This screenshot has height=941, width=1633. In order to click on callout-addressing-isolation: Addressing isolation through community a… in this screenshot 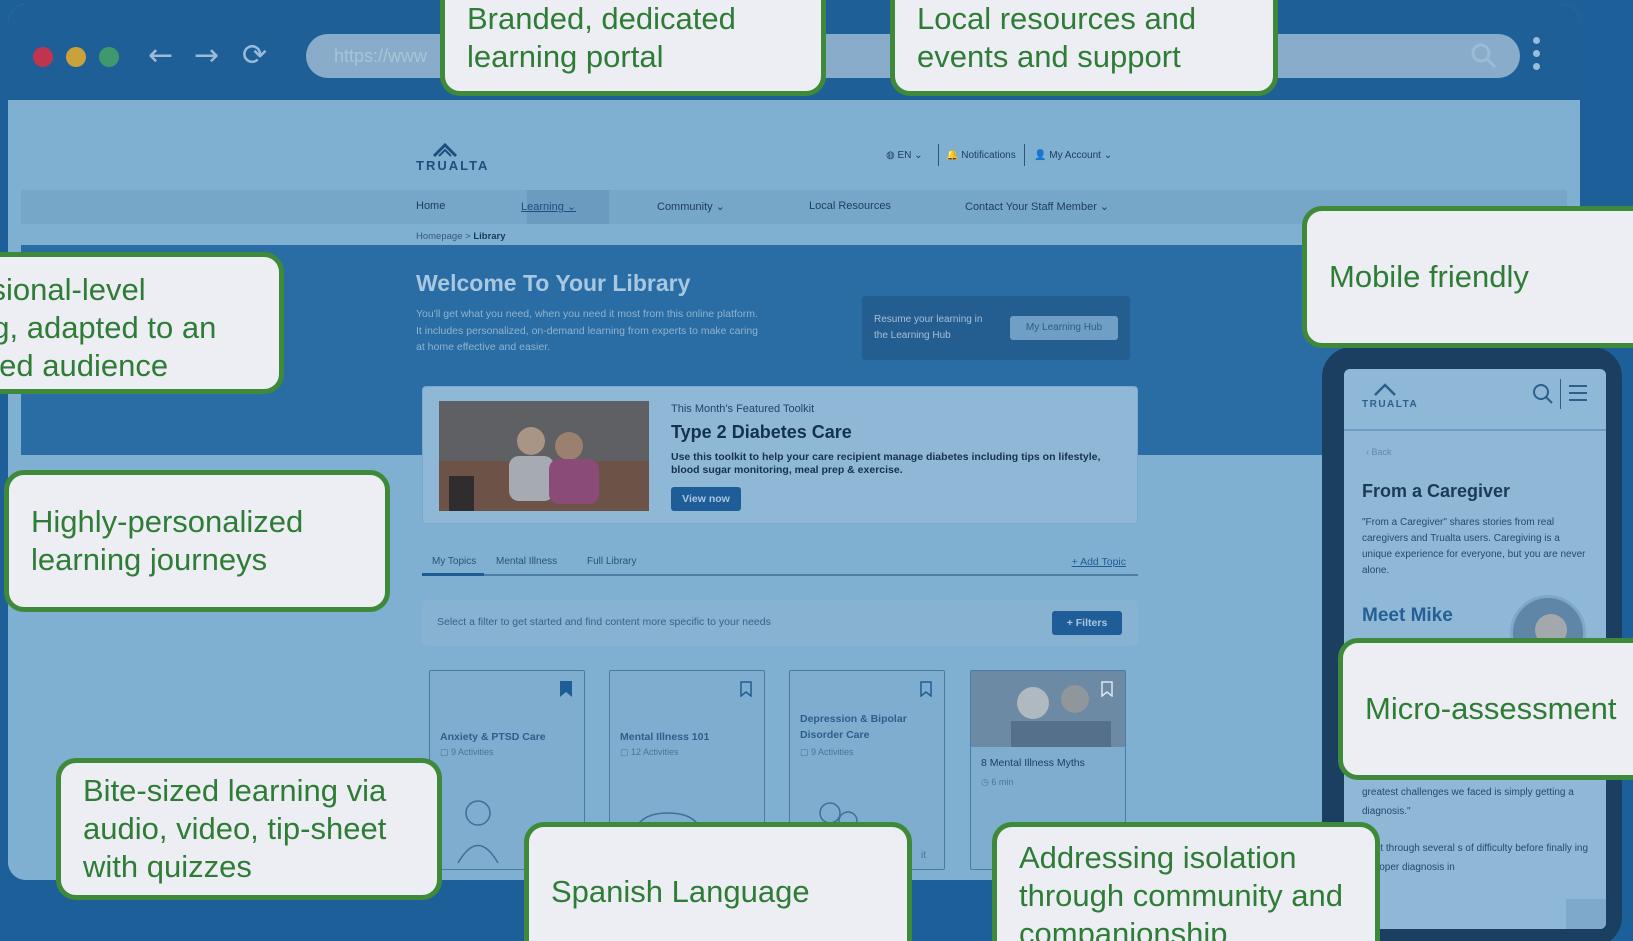, I will do `click(1186, 881)`.